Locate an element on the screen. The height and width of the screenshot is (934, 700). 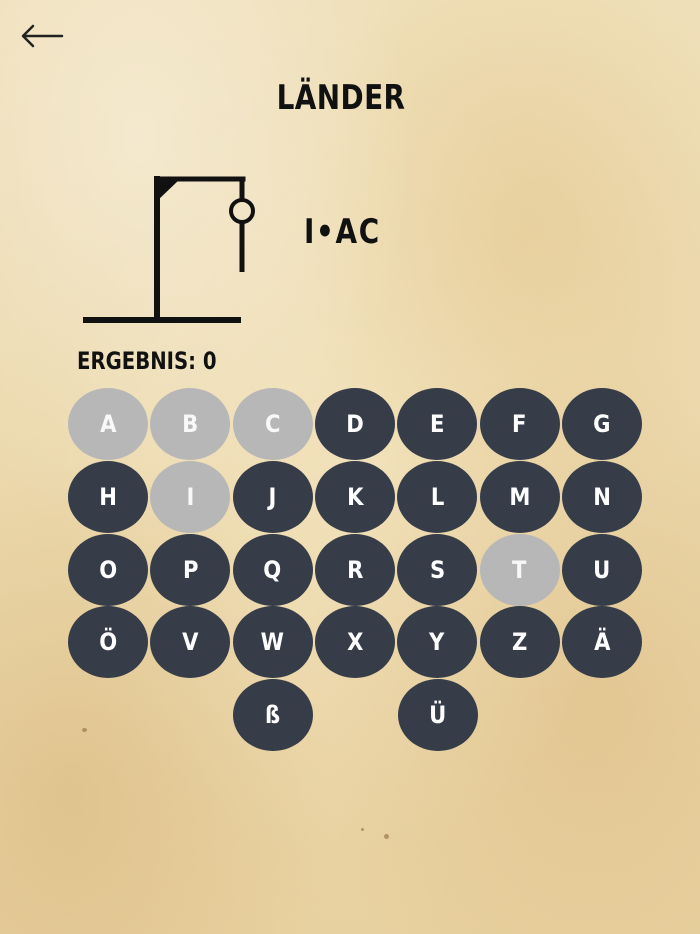
letter-key-label: S is located at coordinates (437, 569).